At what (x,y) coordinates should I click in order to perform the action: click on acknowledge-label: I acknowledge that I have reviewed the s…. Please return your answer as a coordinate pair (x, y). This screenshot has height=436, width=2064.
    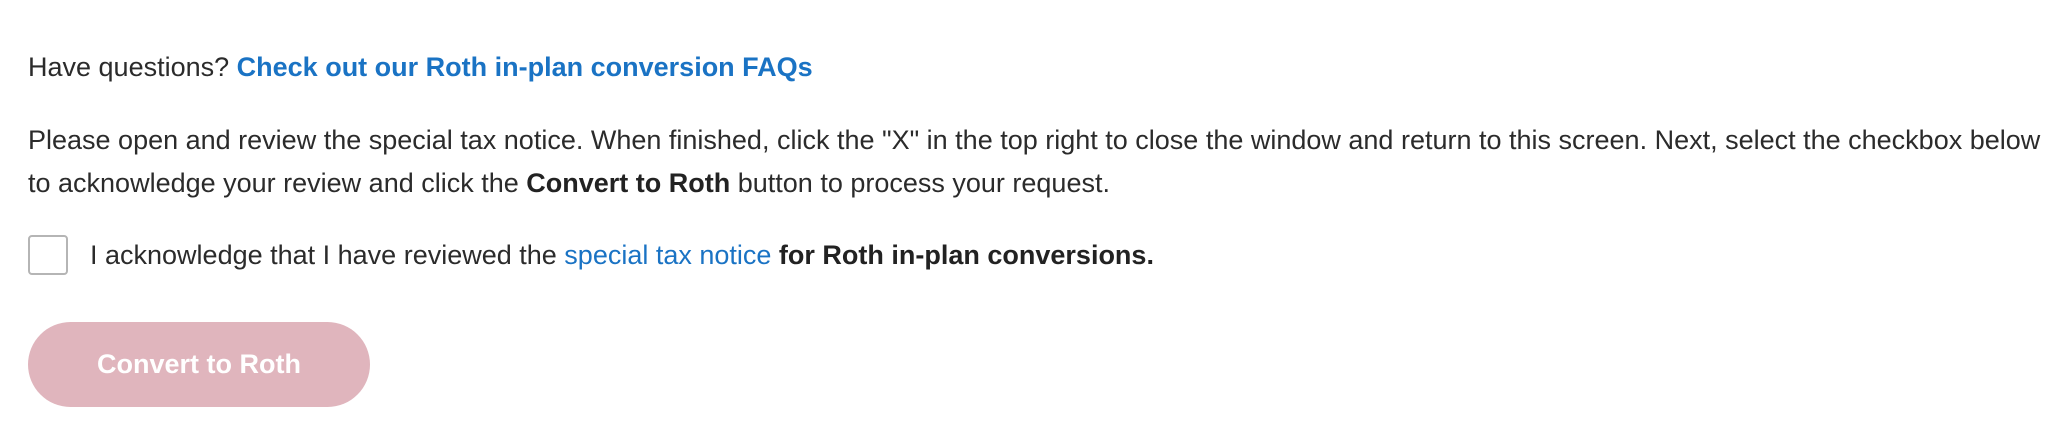
    Looking at the image, I should click on (622, 255).